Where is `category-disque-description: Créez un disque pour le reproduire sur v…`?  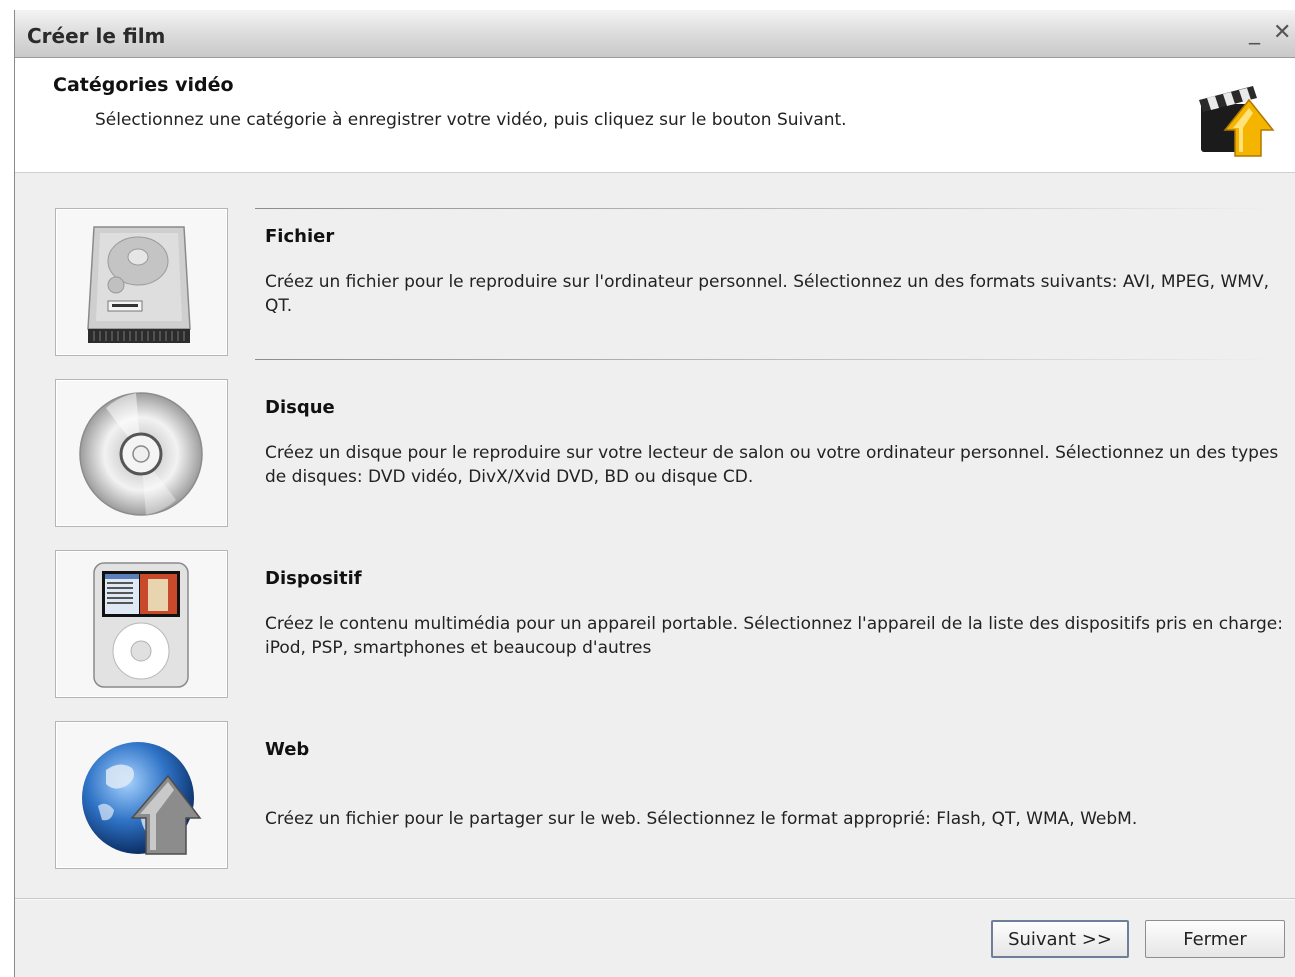 category-disque-description: Créez un disque pour le reproduire sur v… is located at coordinates (772, 465).